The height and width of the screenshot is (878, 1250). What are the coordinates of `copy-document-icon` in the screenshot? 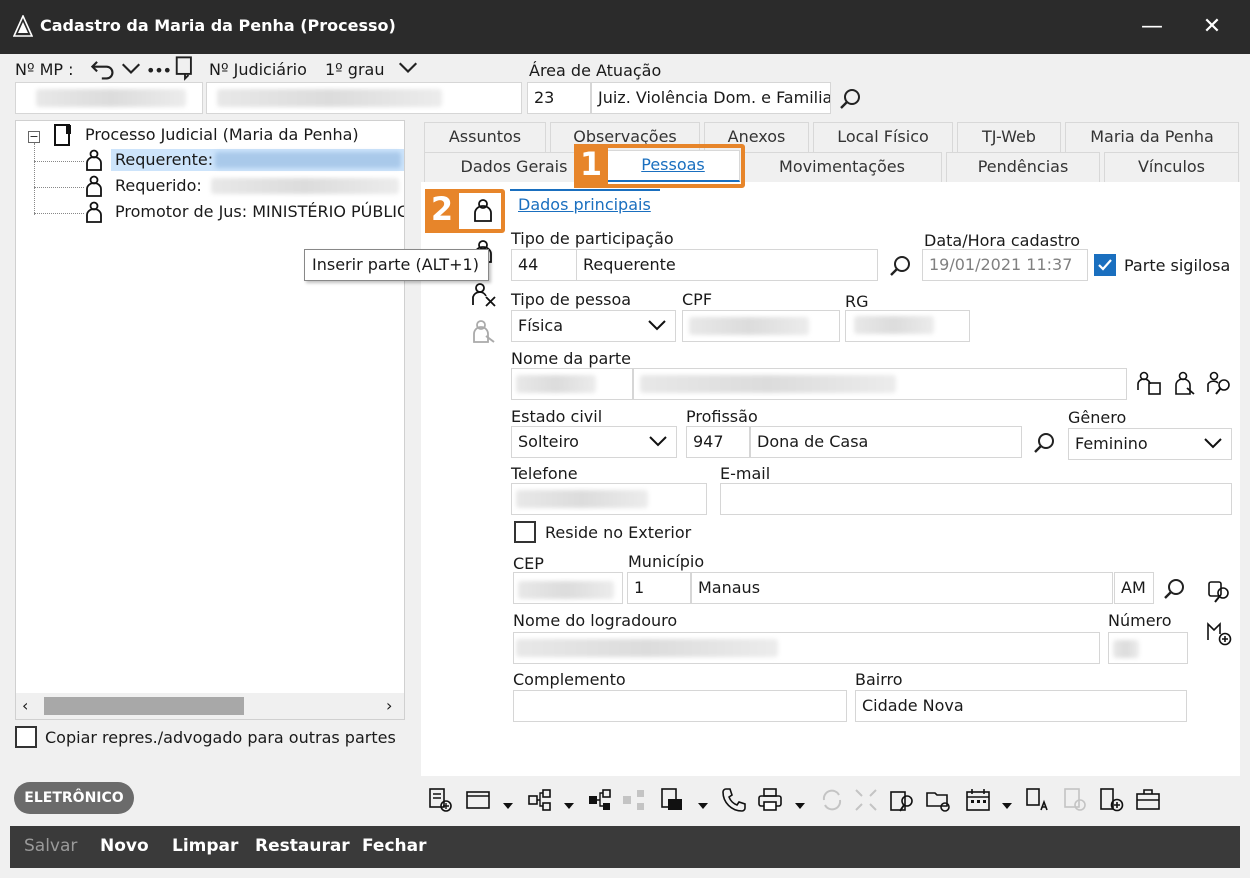 It's located at (182, 68).